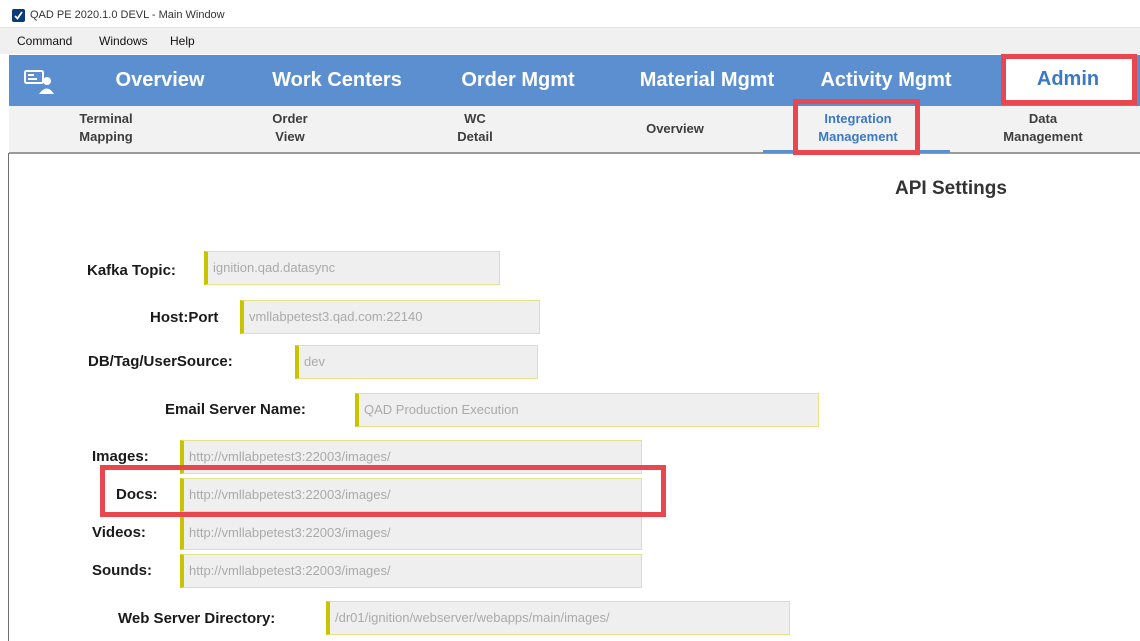 The width and height of the screenshot is (1140, 641). What do you see at coordinates (131, 270) in the screenshot?
I see `kafka-topic-label: Kafka Topic:` at bounding box center [131, 270].